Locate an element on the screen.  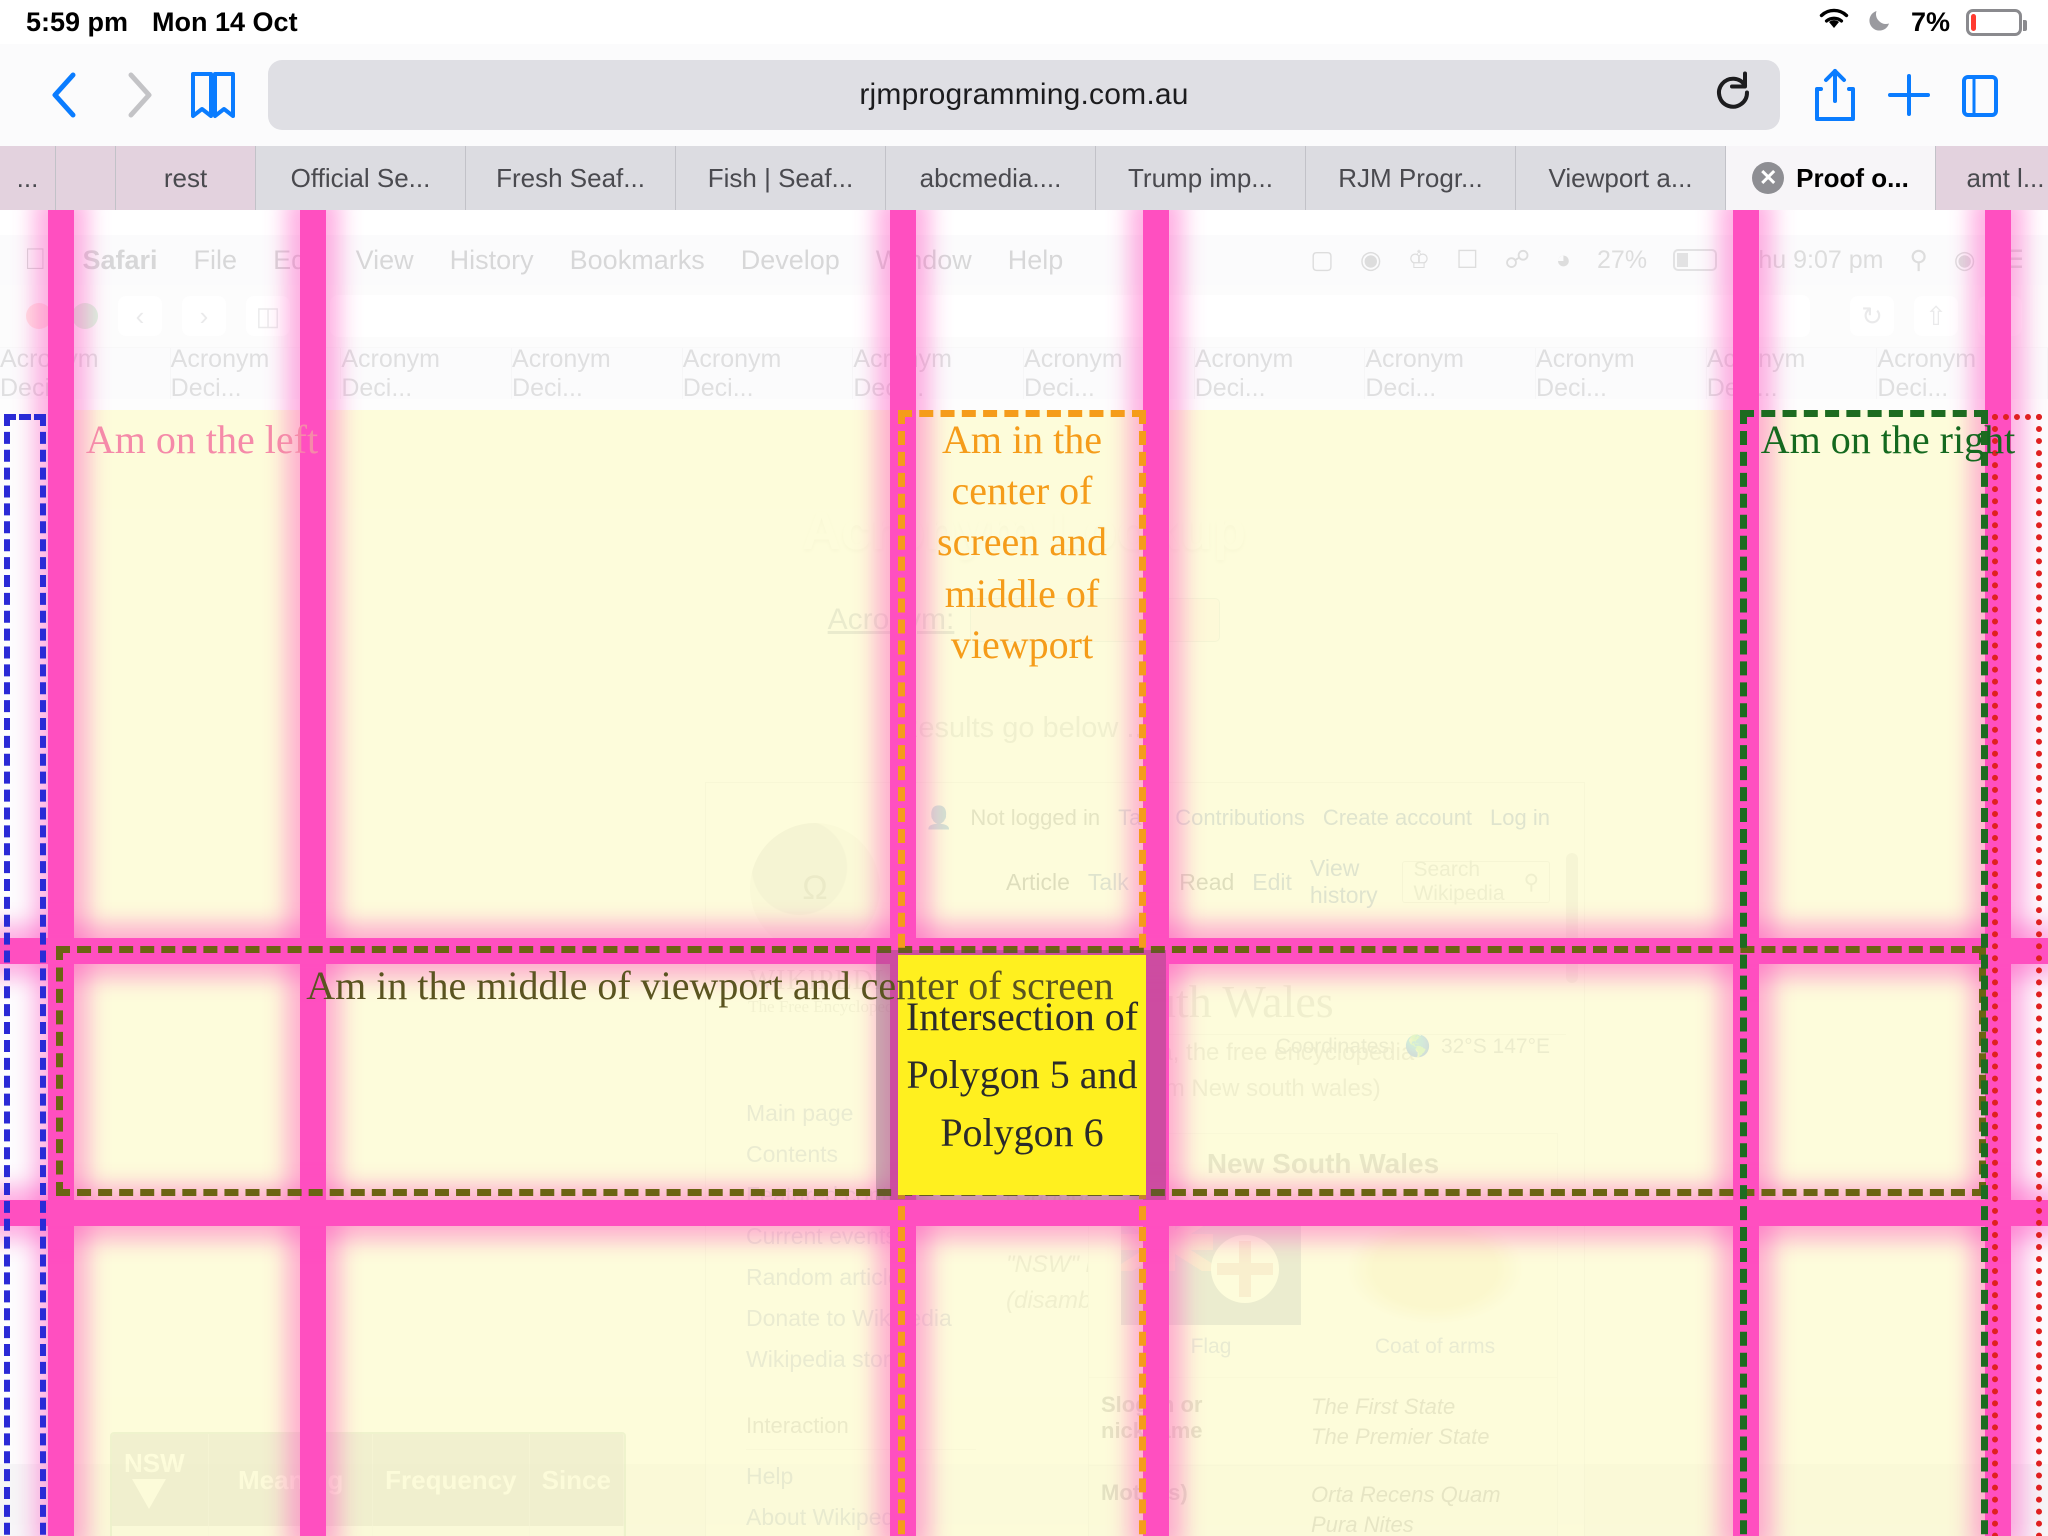
status-date: Mon 14 Oct is located at coordinates (225, 21).